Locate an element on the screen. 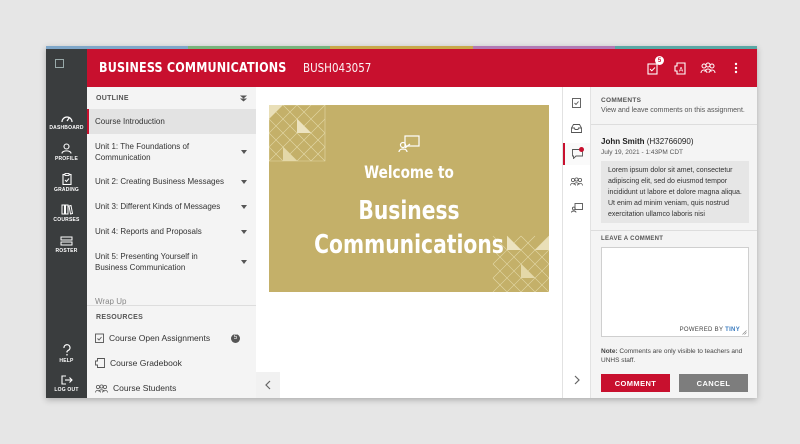 The image size is (800, 444). rail-inbox-button is located at coordinates (576, 128).